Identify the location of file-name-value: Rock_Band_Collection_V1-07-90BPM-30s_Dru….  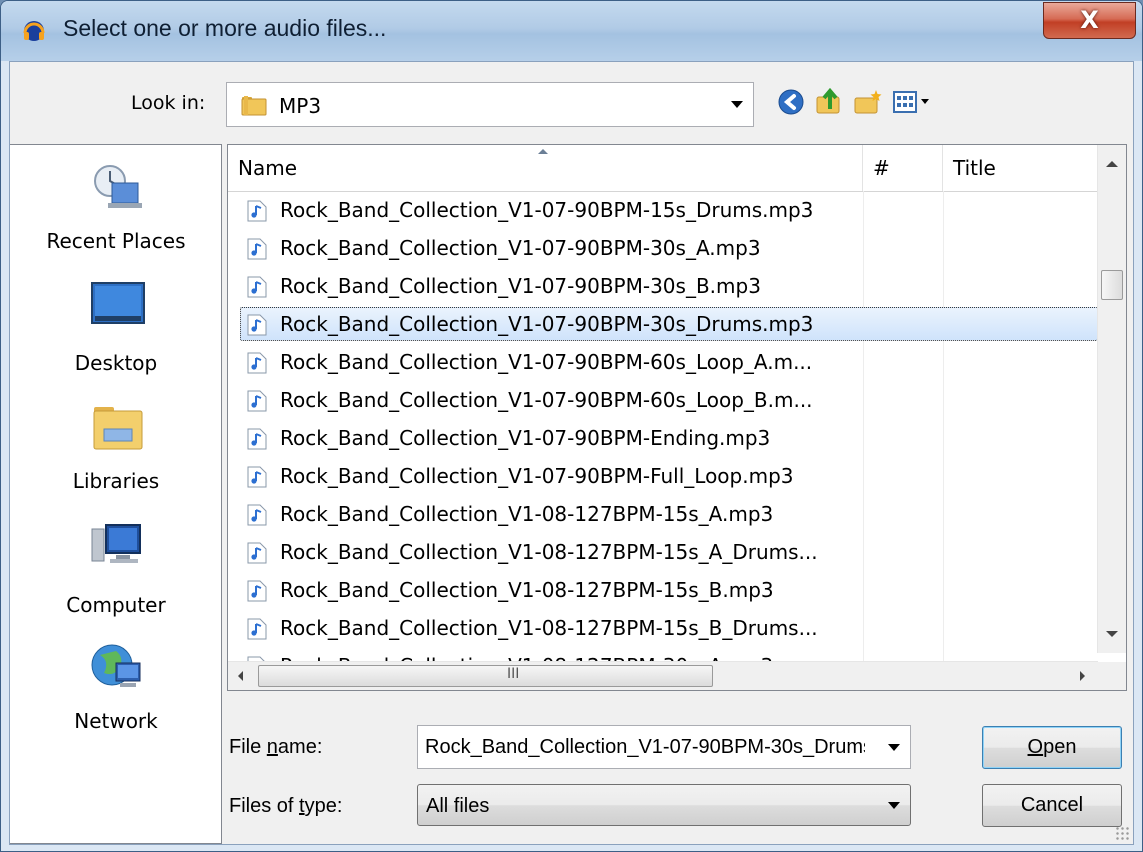
(645, 747).